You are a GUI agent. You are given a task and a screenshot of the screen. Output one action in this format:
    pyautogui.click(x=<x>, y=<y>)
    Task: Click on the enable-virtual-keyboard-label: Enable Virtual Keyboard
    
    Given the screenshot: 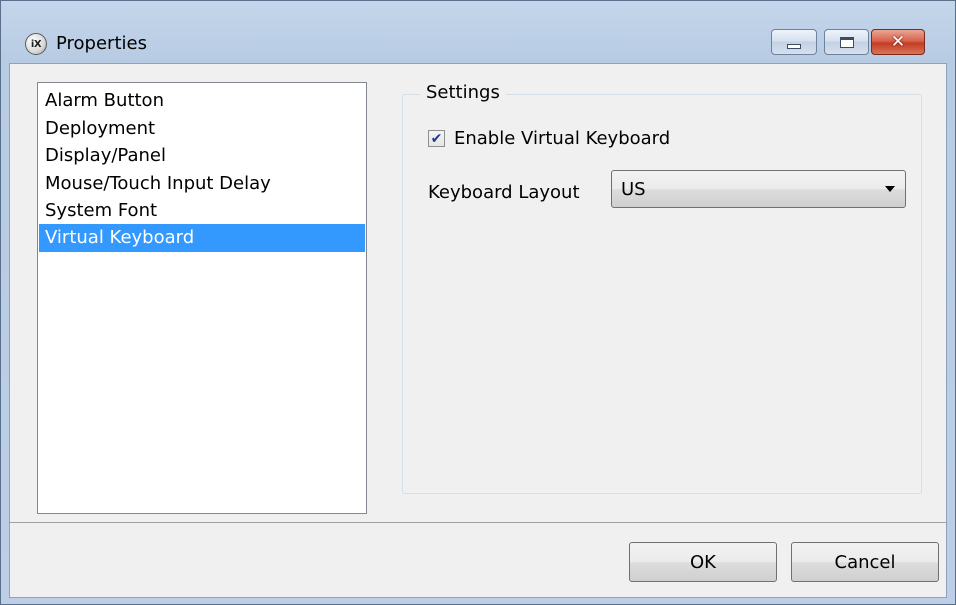 What is the action you would take?
    pyautogui.click(x=562, y=138)
    